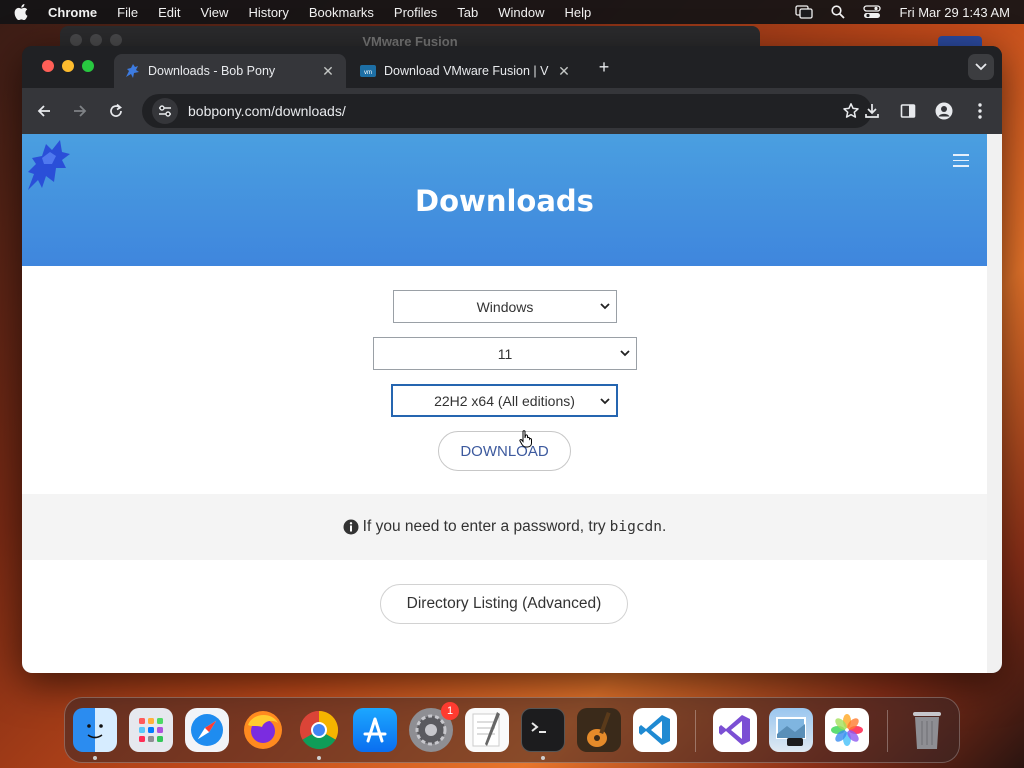  Describe the element at coordinates (214, 12) in the screenshot. I see `menu-view: View` at that location.